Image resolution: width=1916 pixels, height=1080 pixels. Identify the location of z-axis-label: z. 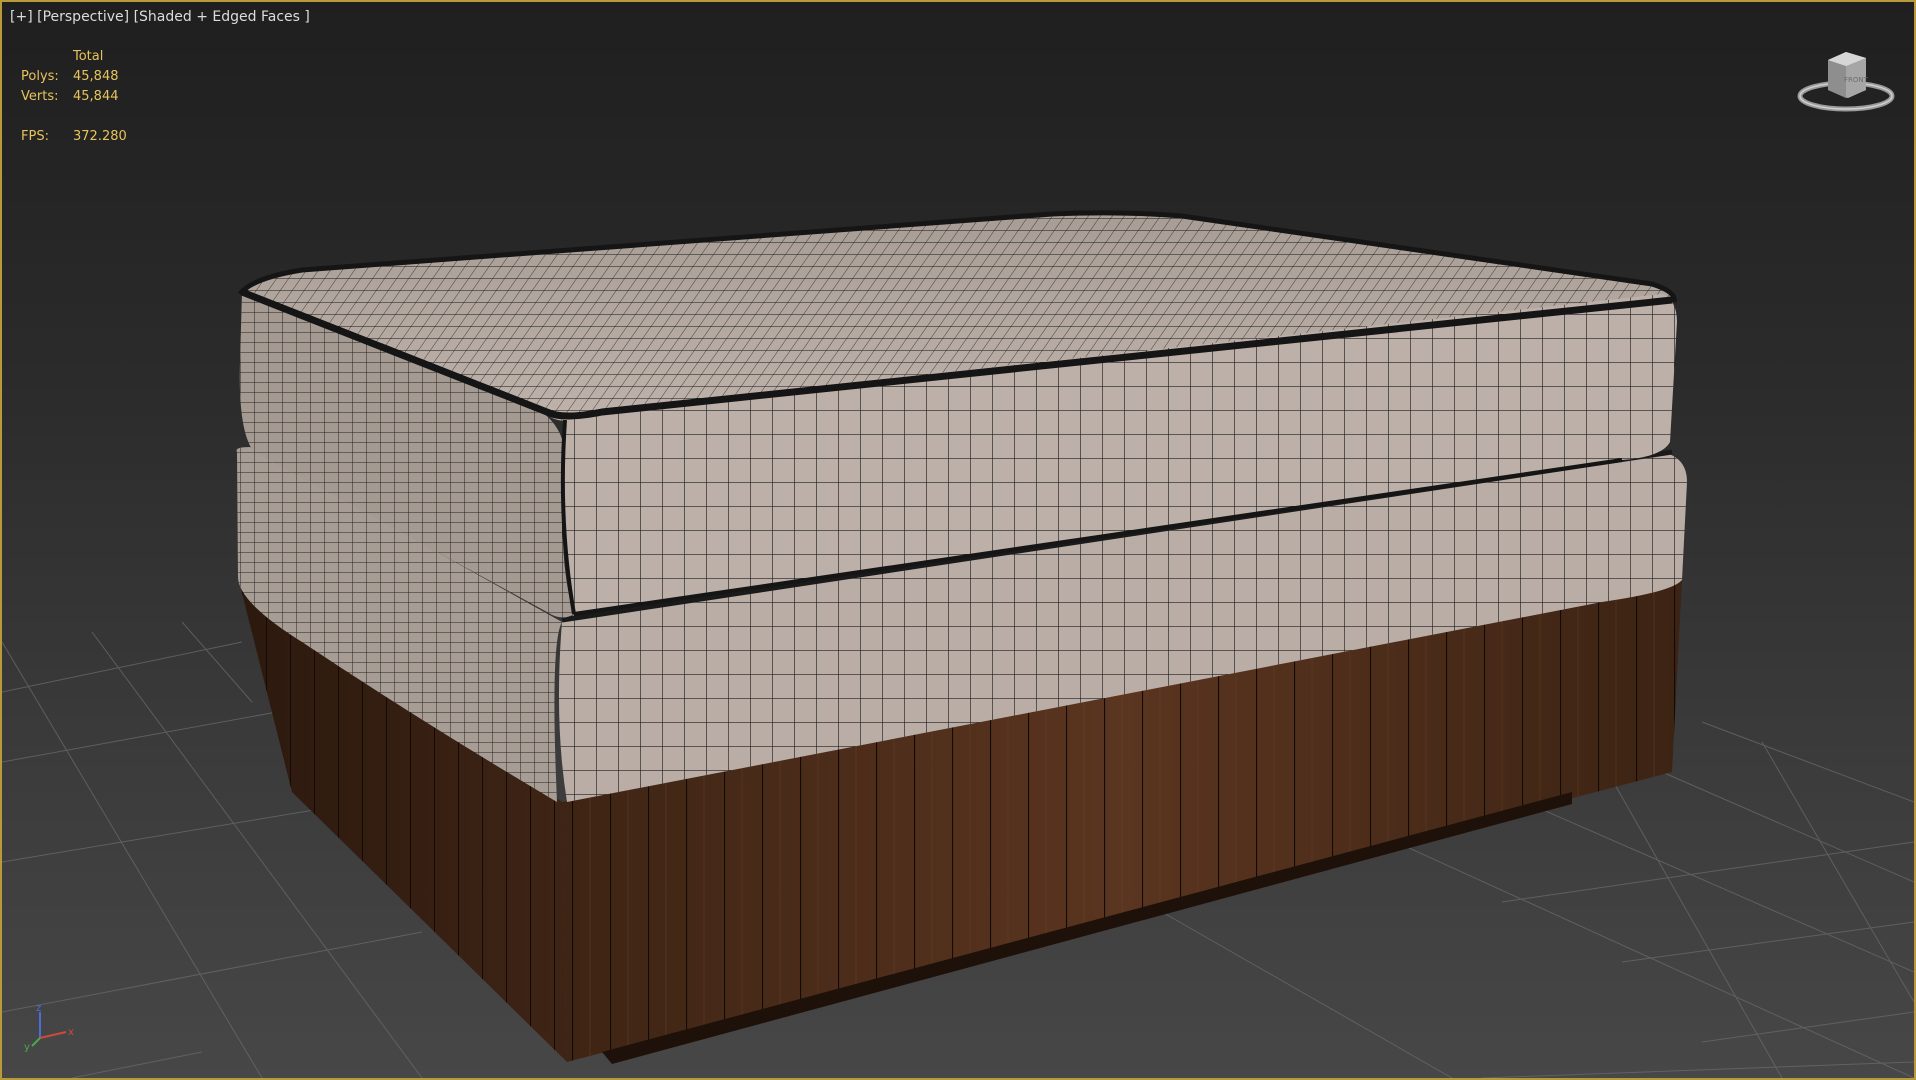
(38, 1008).